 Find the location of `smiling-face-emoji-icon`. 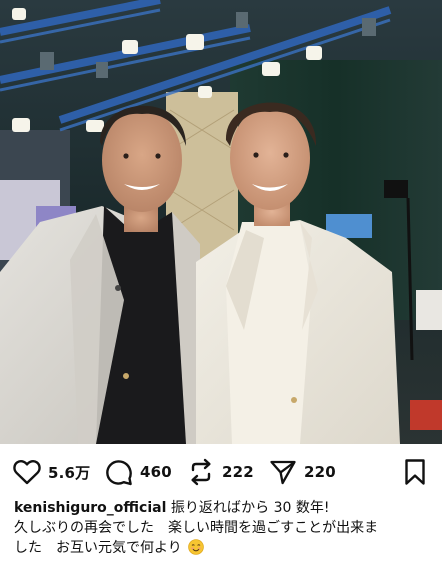

smiling-face-emoji-icon is located at coordinates (196, 547).